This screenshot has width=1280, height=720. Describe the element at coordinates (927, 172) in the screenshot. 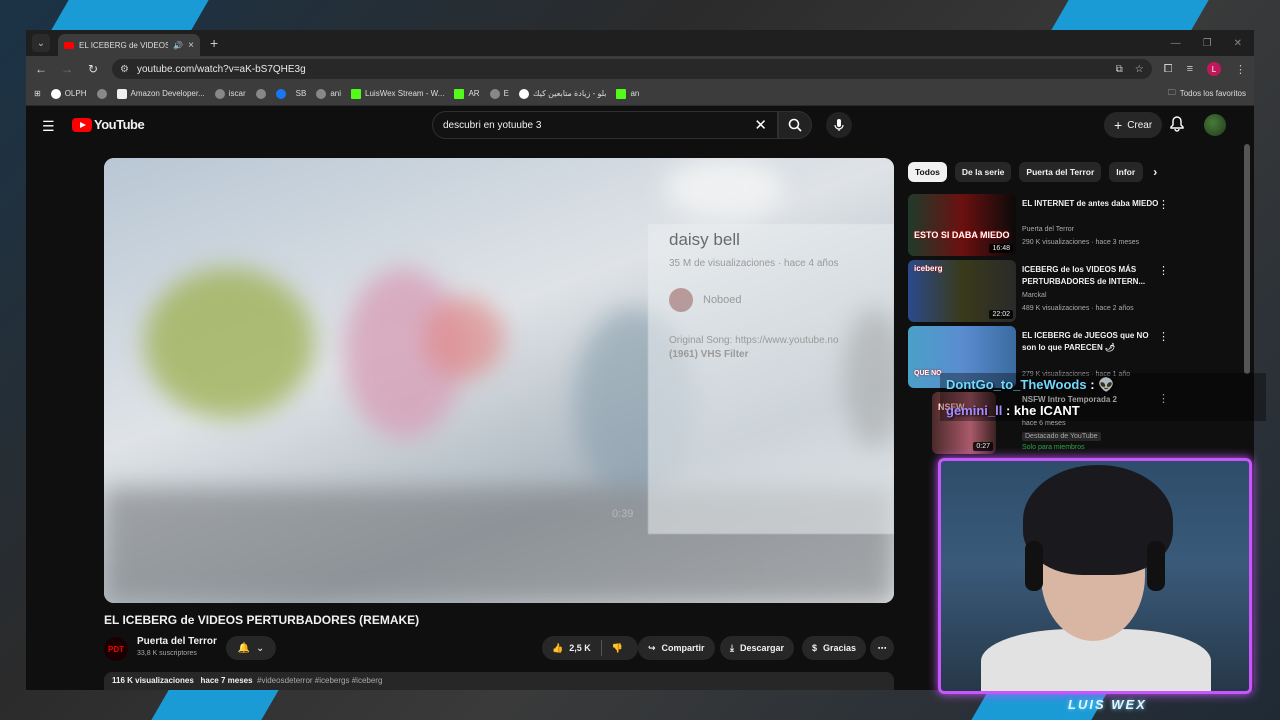

I see `chip-all: Todos` at that location.